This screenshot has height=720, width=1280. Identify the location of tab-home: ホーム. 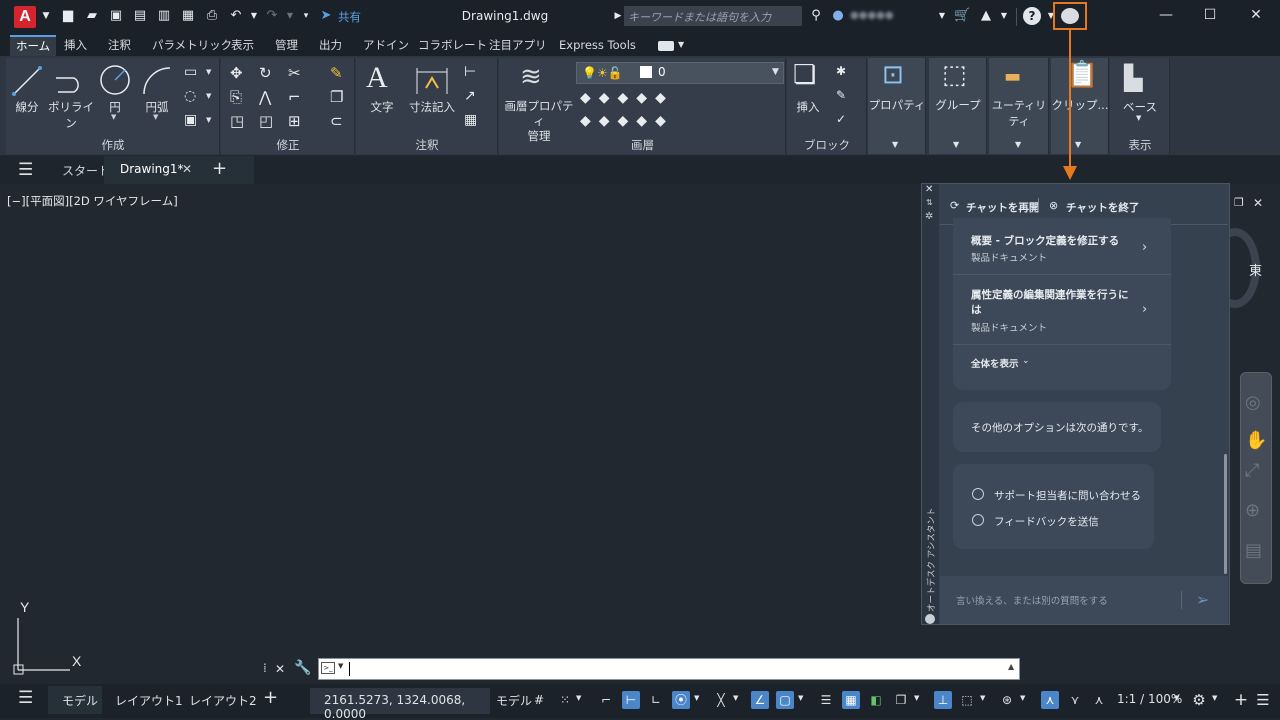
(33, 46).